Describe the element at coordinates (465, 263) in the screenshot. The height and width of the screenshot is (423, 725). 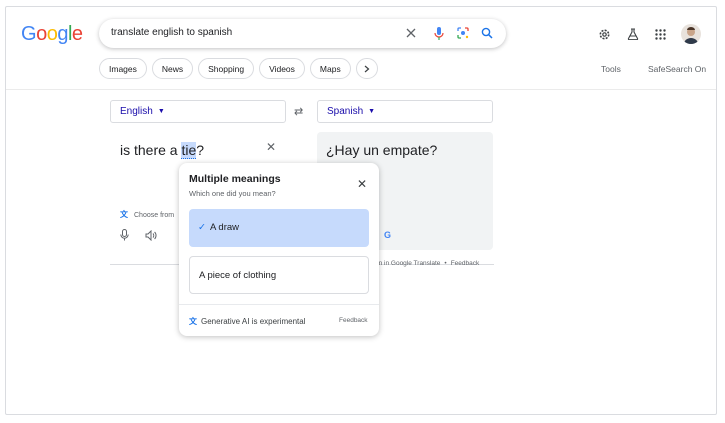
I see `translator-feedback-link: Feedback` at that location.